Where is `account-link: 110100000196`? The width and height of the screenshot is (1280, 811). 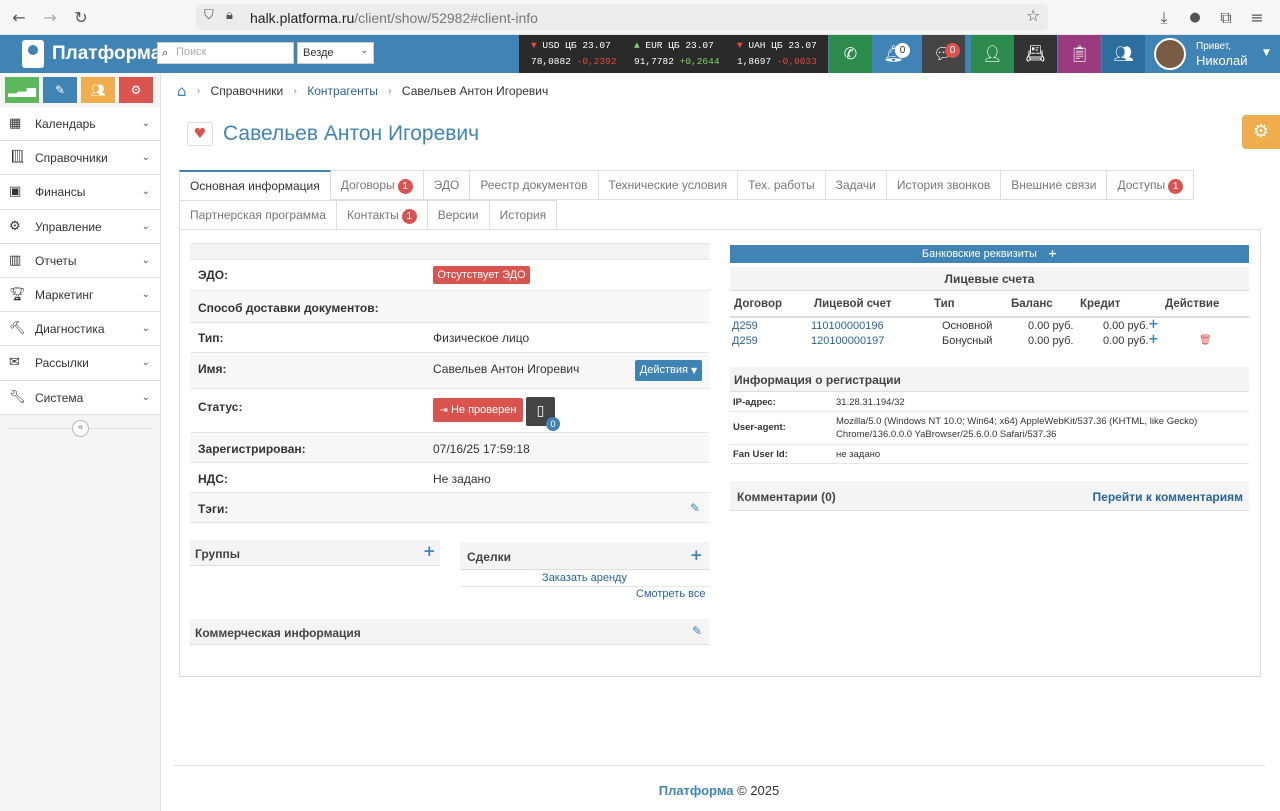 account-link: 110100000196 is located at coordinates (847, 326).